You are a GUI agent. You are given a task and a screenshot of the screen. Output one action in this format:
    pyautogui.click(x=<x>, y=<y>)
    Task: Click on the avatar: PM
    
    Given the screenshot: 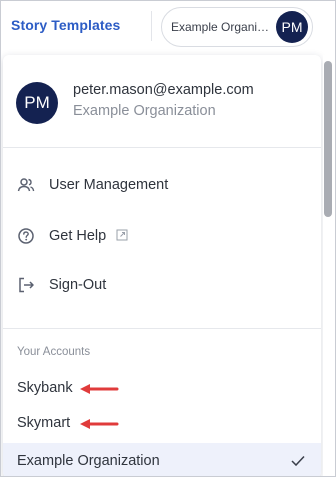 What is the action you would take?
    pyautogui.click(x=292, y=27)
    